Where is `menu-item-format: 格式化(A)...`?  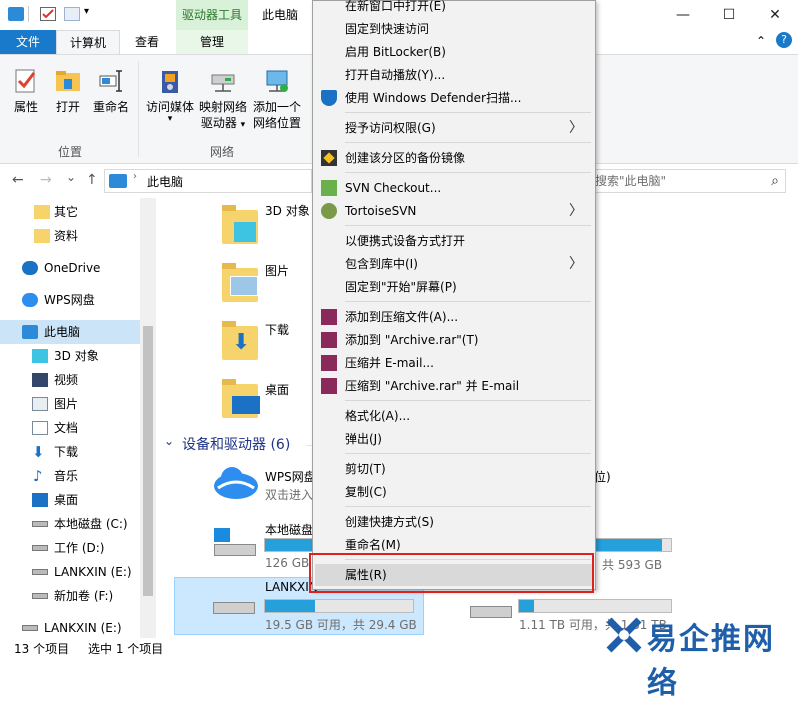 menu-item-format: 格式化(A)... is located at coordinates (454, 416).